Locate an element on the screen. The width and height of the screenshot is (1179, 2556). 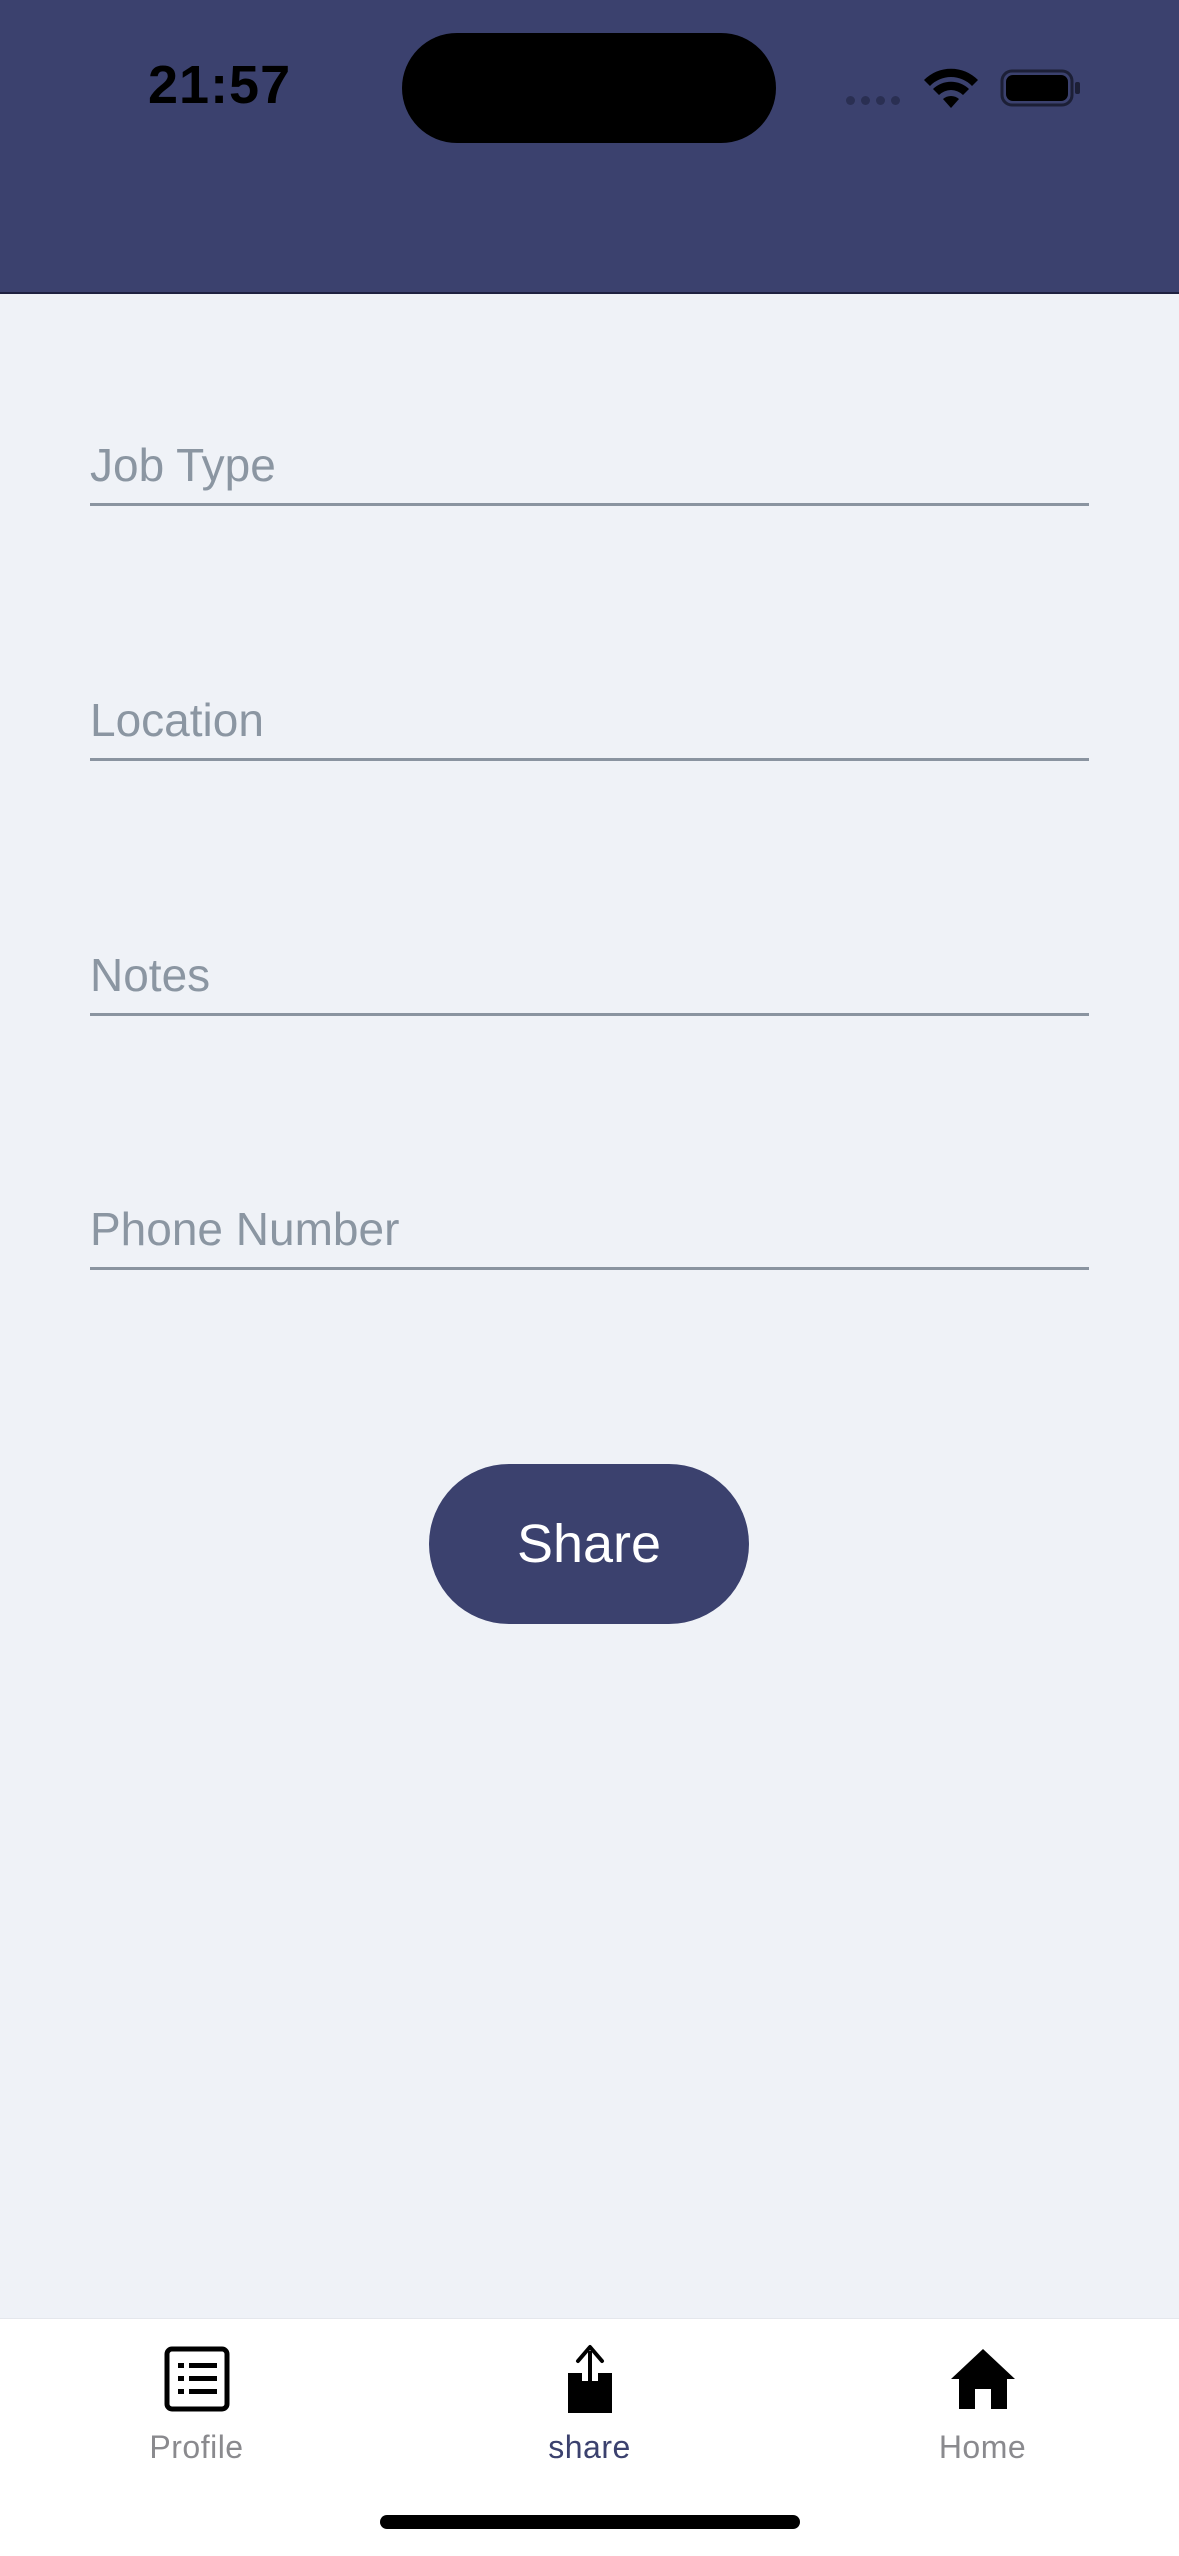
notes-field is located at coordinates (589, 971).